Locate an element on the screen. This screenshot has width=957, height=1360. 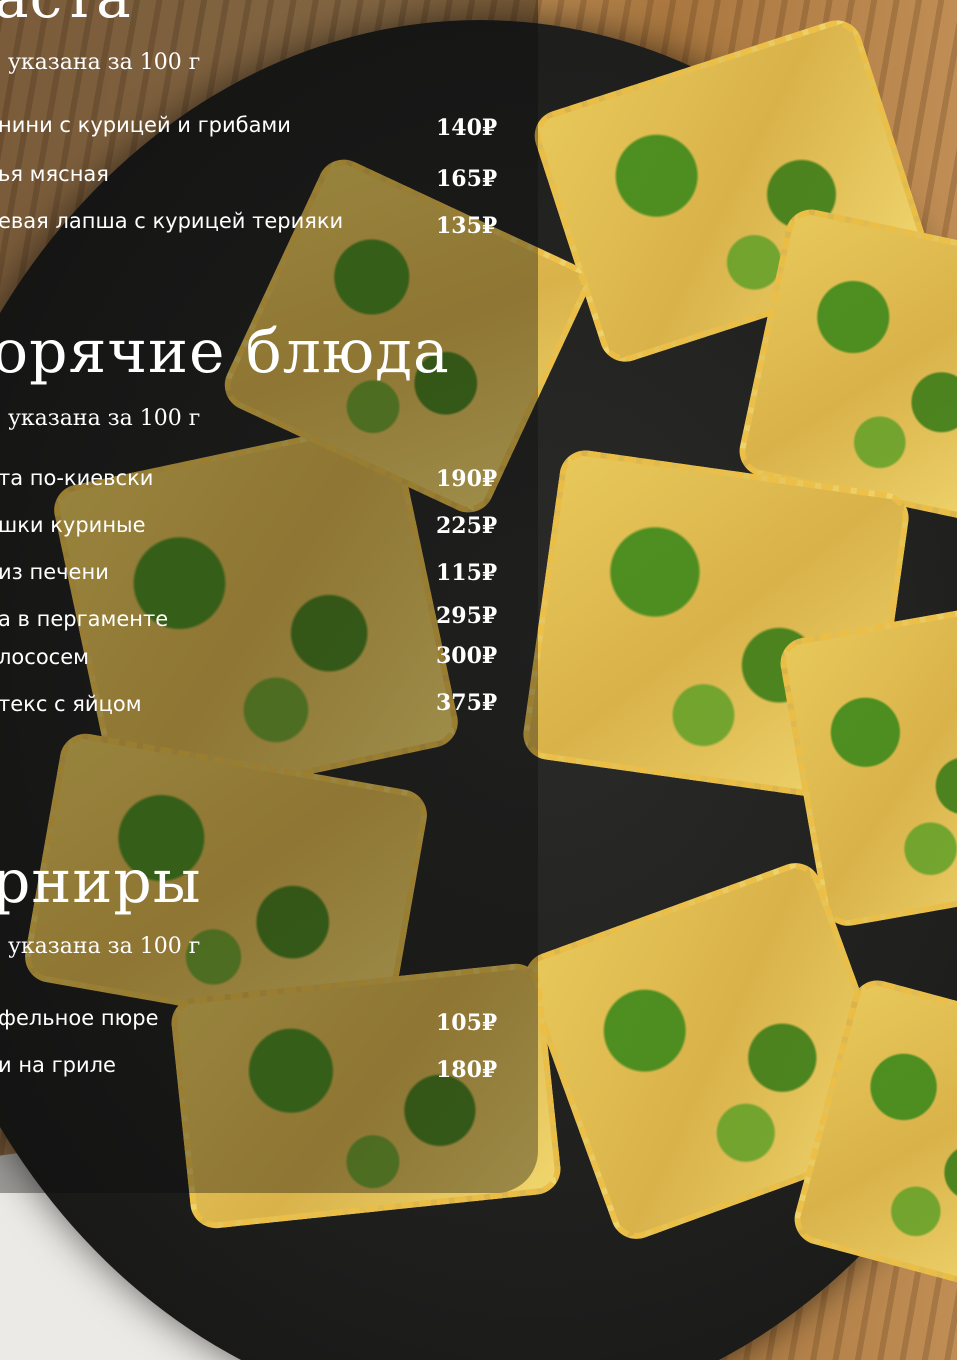
menu-item-price: 135₽ is located at coordinates (467, 226).